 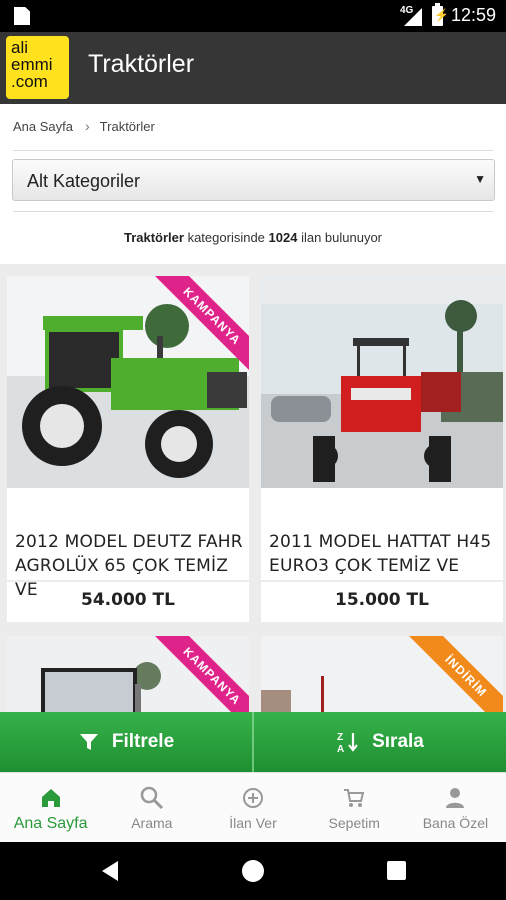 I want to click on subcategory-dropdown: Alt Kategoriler ▼, so click(x=253, y=180).